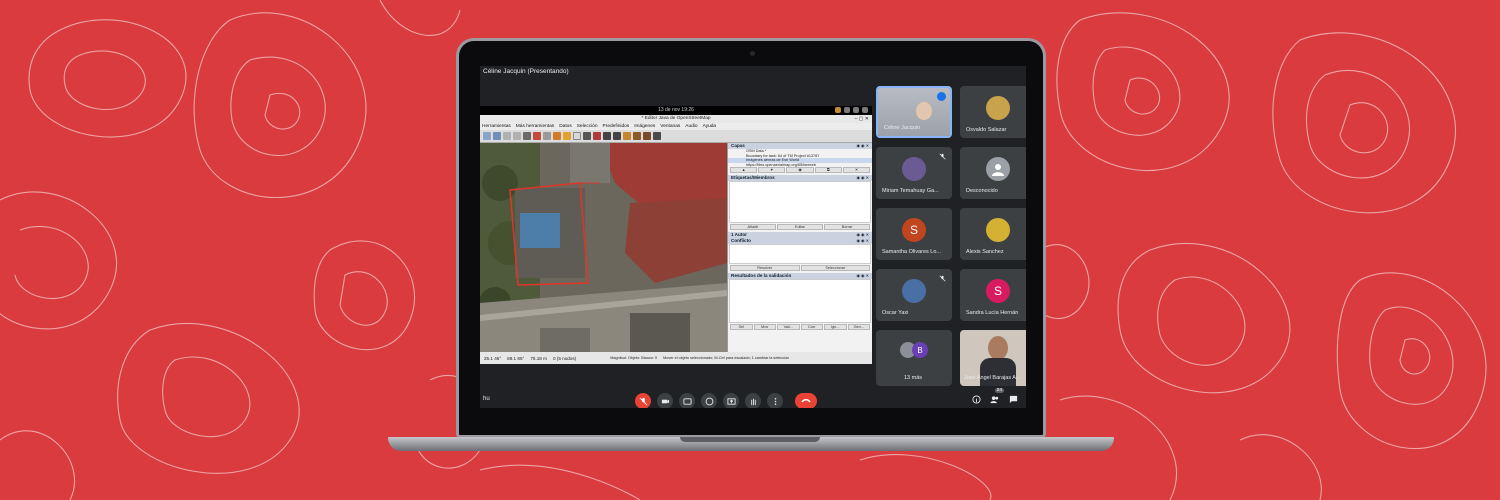  Describe the element at coordinates (634, 358) in the screenshot. I see `status-help: Magnitud: Objeto: Bianco: 0` at that location.